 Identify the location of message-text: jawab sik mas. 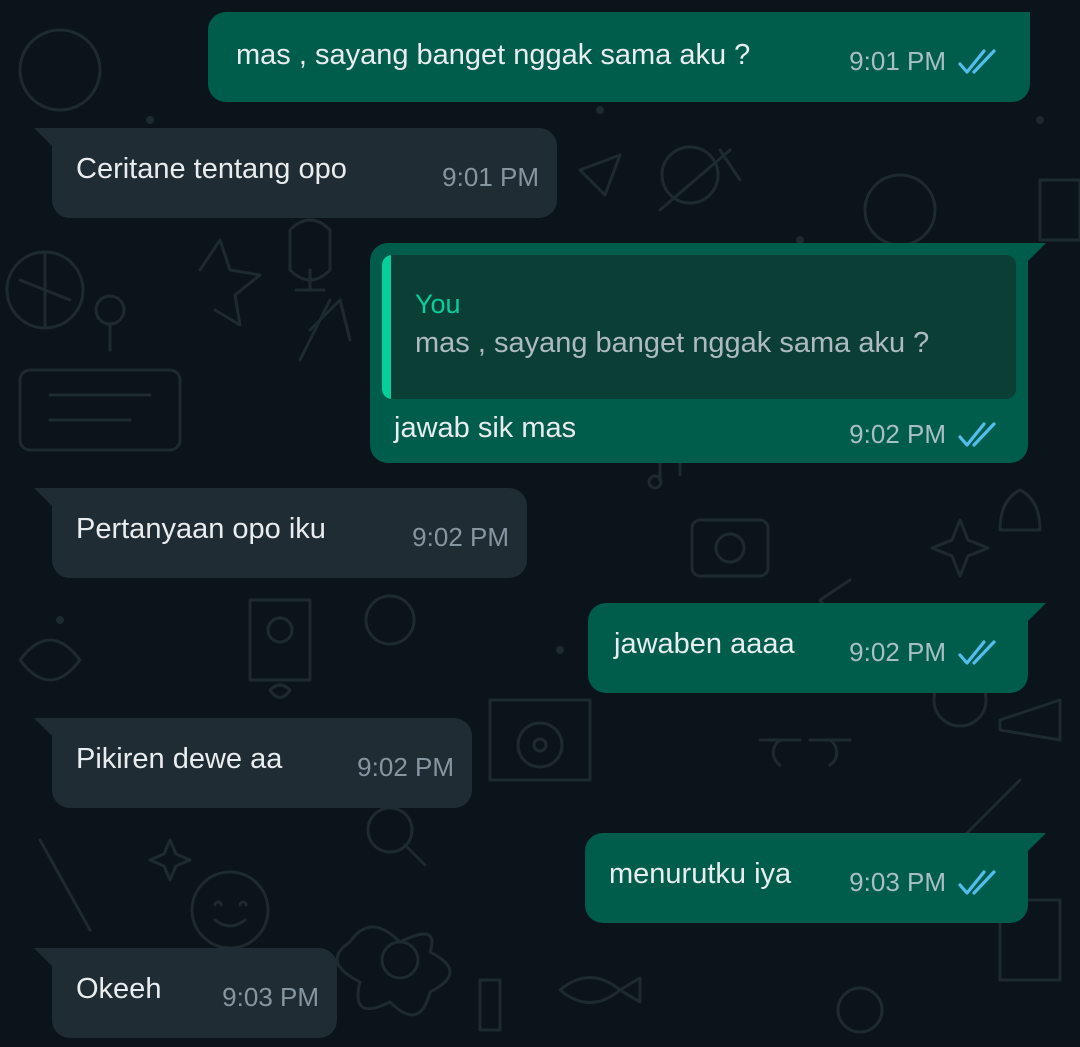
(485, 428).